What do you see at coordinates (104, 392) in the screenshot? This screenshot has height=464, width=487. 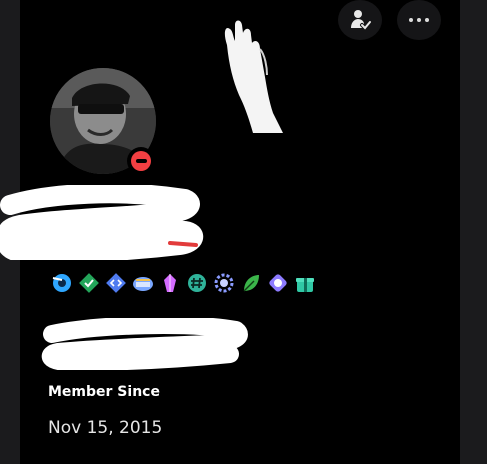 I see `member-since-label: Member Since` at bounding box center [104, 392].